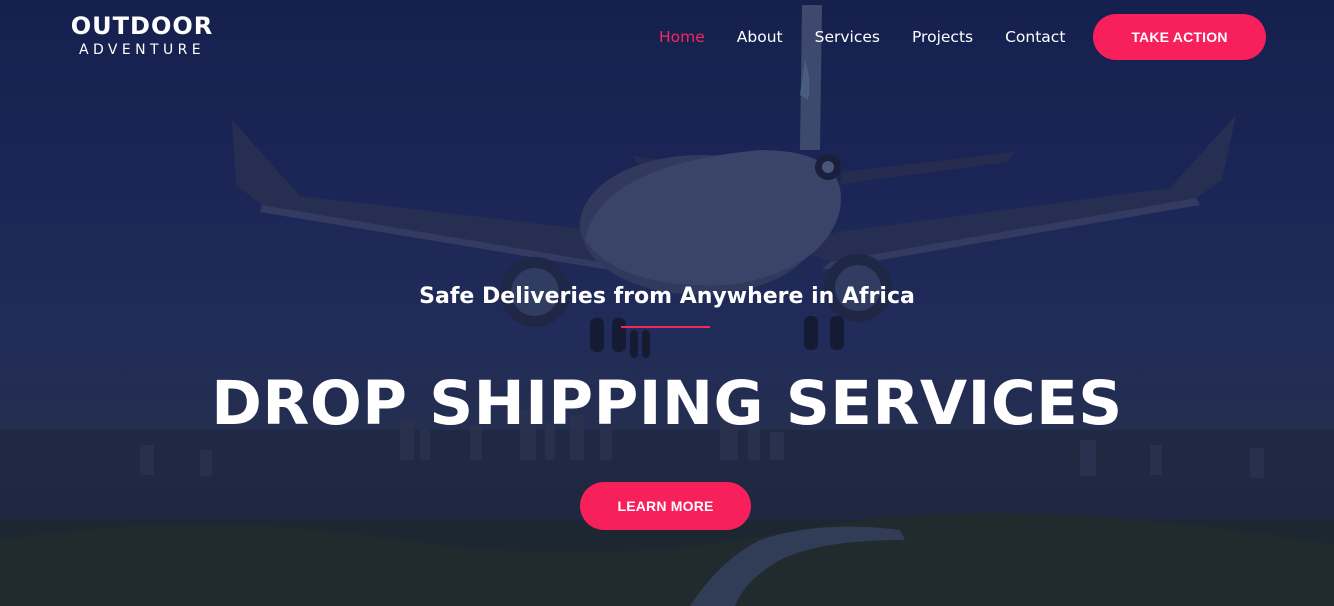 This screenshot has height=606, width=1334. I want to click on logo-line-adventure: ADVENTURE, so click(142, 50).